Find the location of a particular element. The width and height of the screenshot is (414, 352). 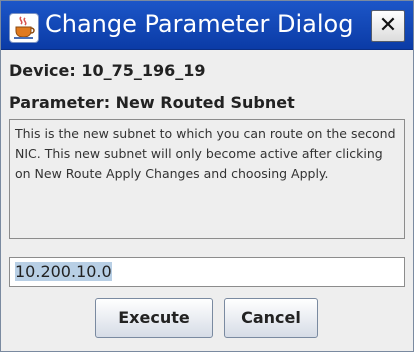

dialog-title: Change Parameter Dialog is located at coordinates (199, 24).